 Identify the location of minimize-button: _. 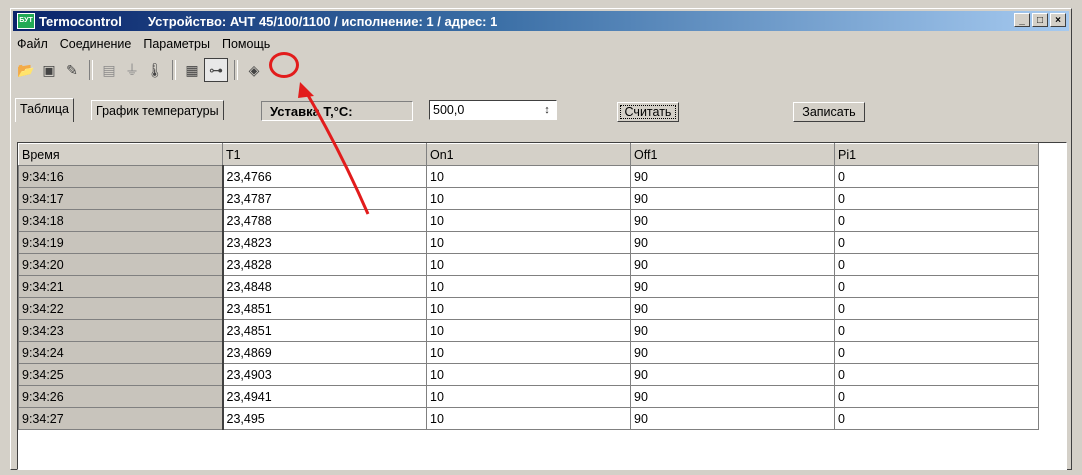
(1022, 20).